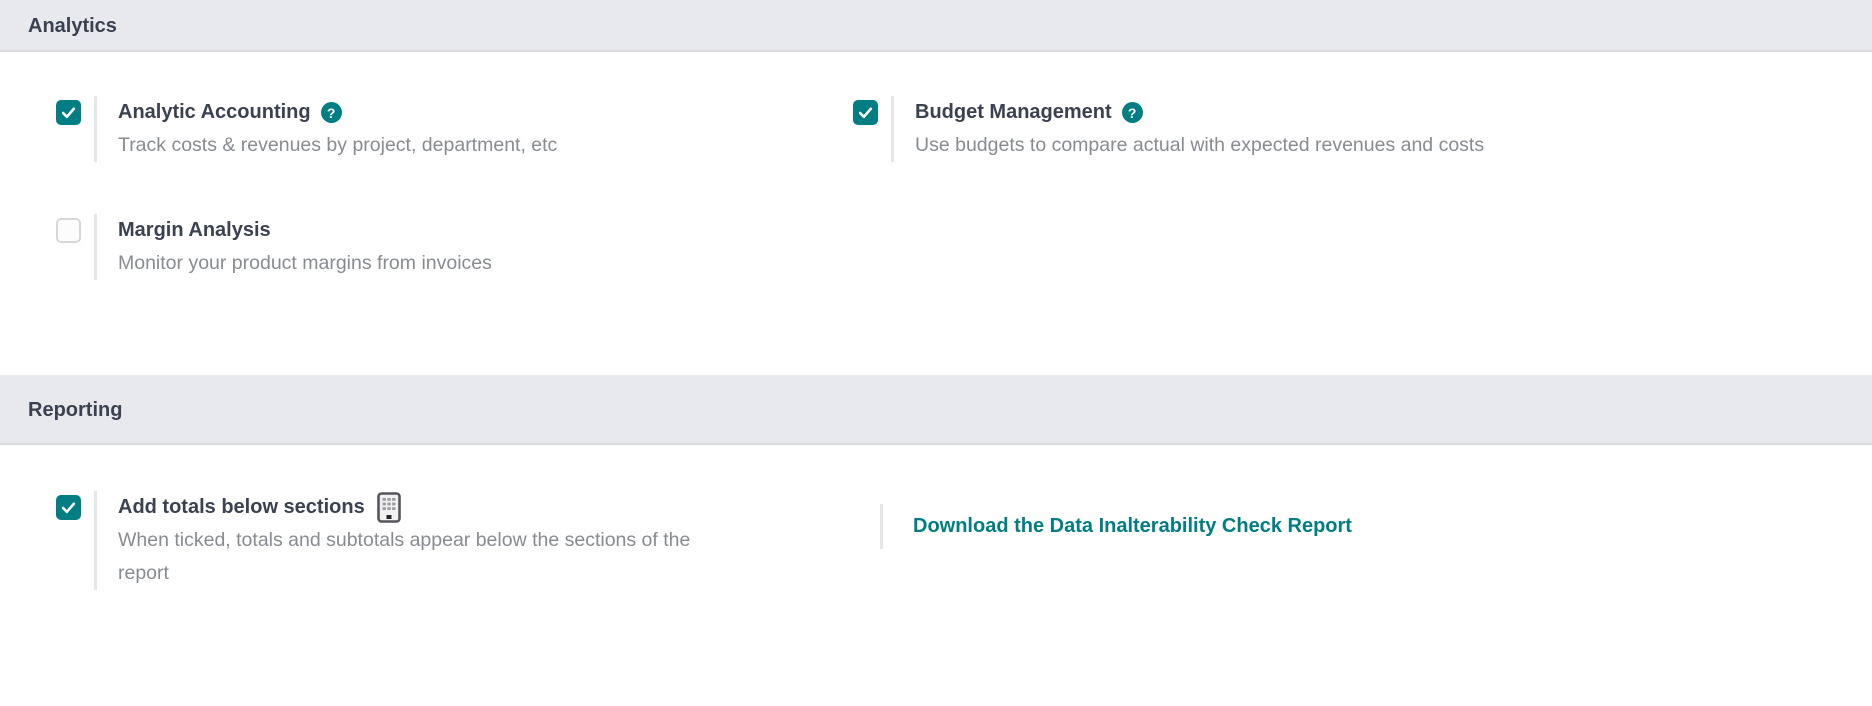 The image size is (1872, 706). I want to click on analytic-accounting-checkbox, so click(68, 112).